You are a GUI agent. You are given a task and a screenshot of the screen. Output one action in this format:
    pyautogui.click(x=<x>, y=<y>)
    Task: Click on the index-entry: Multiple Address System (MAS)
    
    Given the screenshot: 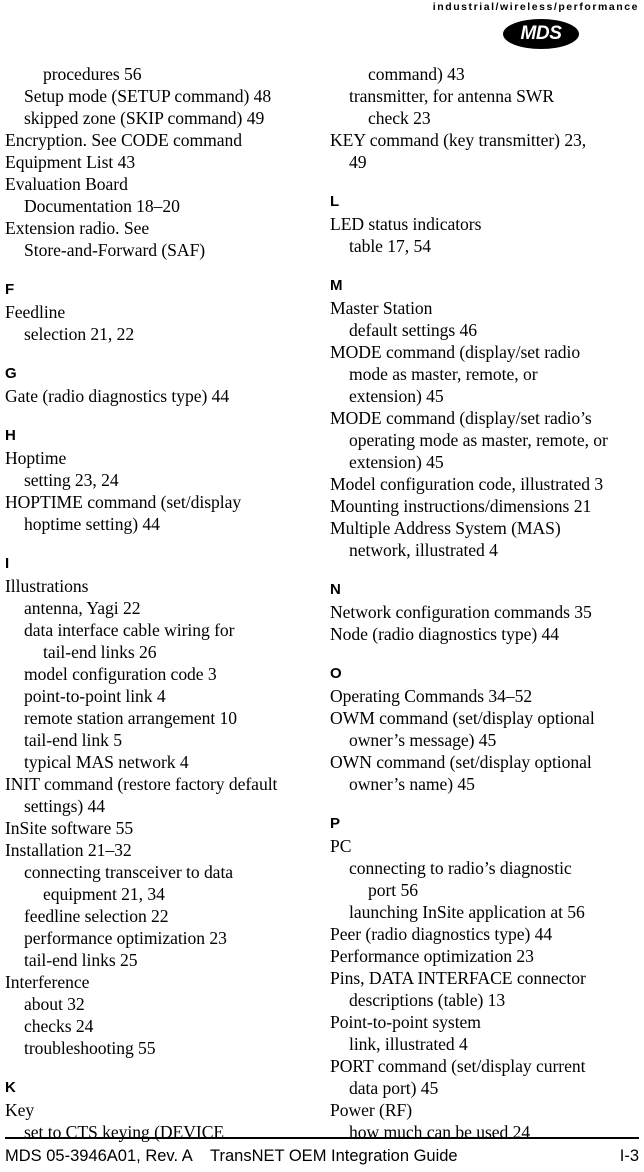 What is the action you would take?
    pyautogui.click(x=445, y=528)
    